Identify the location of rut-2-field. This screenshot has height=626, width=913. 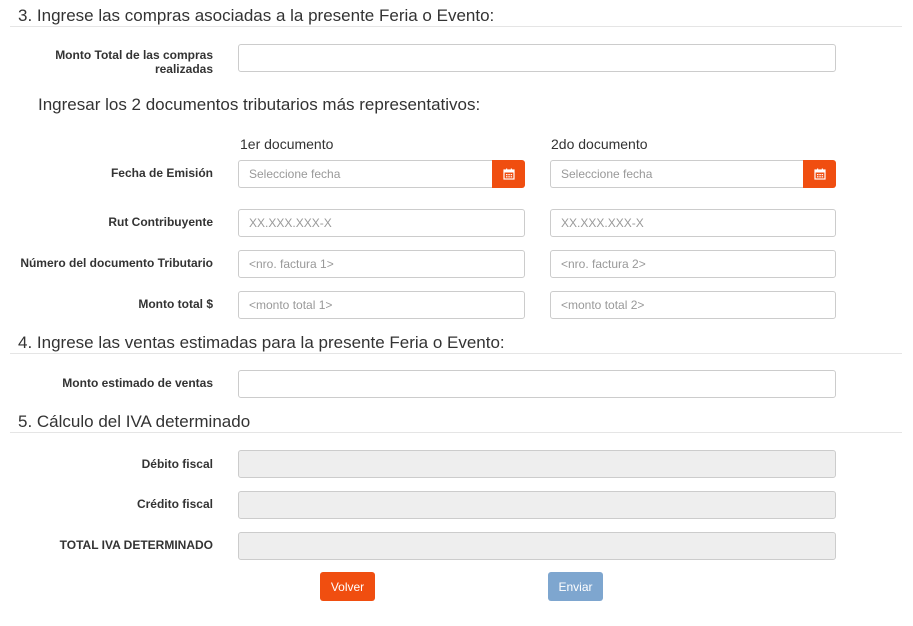
(693, 223).